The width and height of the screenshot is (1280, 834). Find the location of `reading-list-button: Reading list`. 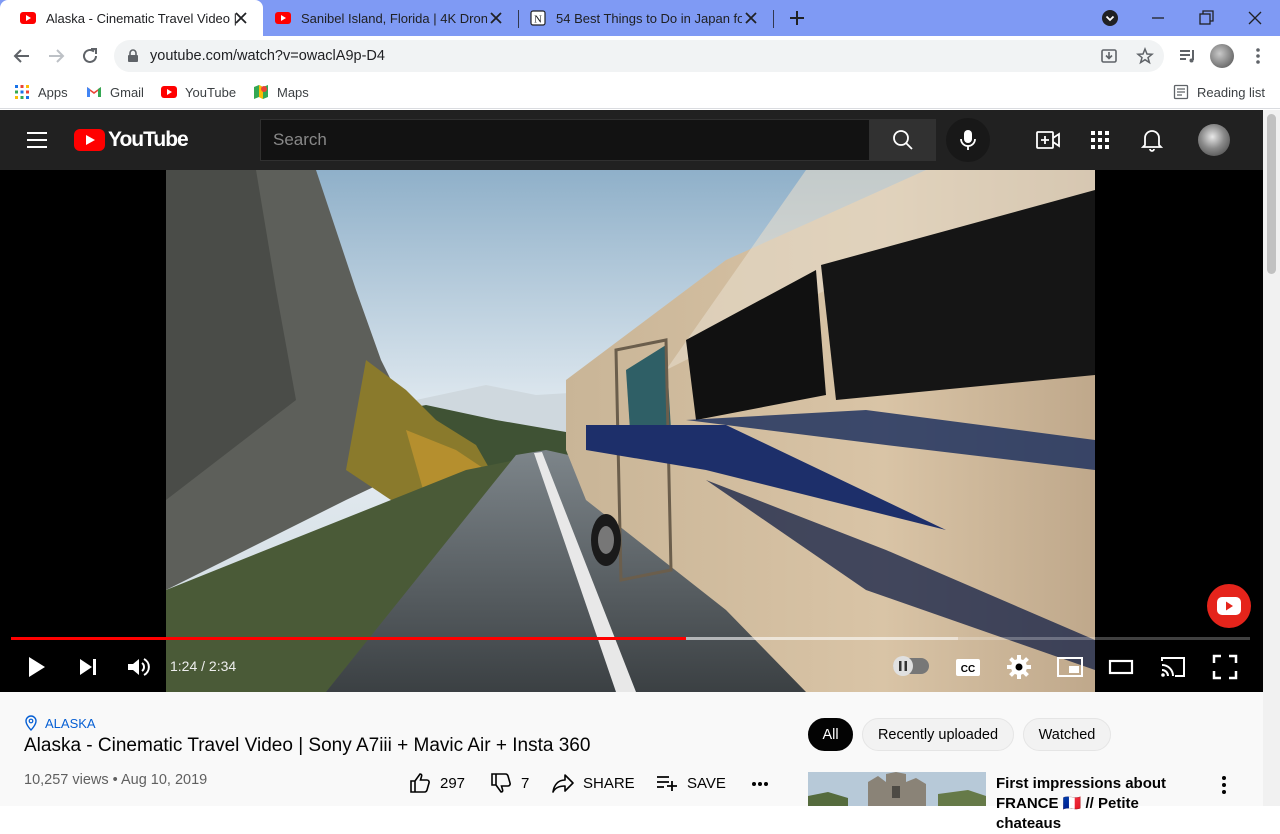

reading-list-button: Reading list is located at coordinates (1219, 92).